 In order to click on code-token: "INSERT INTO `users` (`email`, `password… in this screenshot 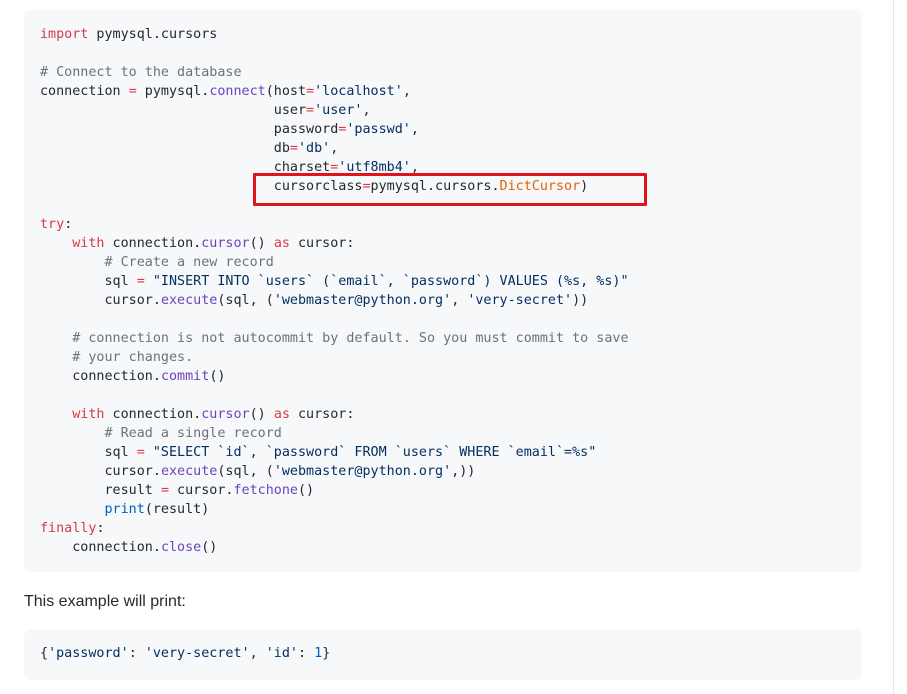, I will do `click(390, 281)`.